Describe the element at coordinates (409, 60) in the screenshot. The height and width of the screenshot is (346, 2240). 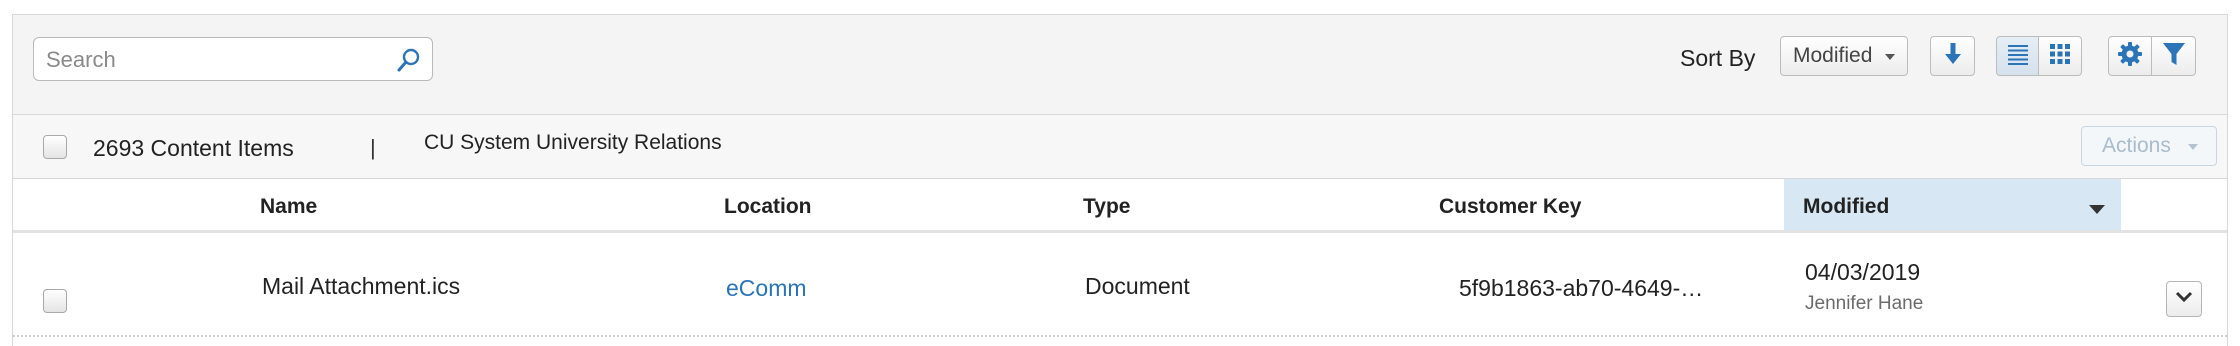
I see `search-icon` at that location.